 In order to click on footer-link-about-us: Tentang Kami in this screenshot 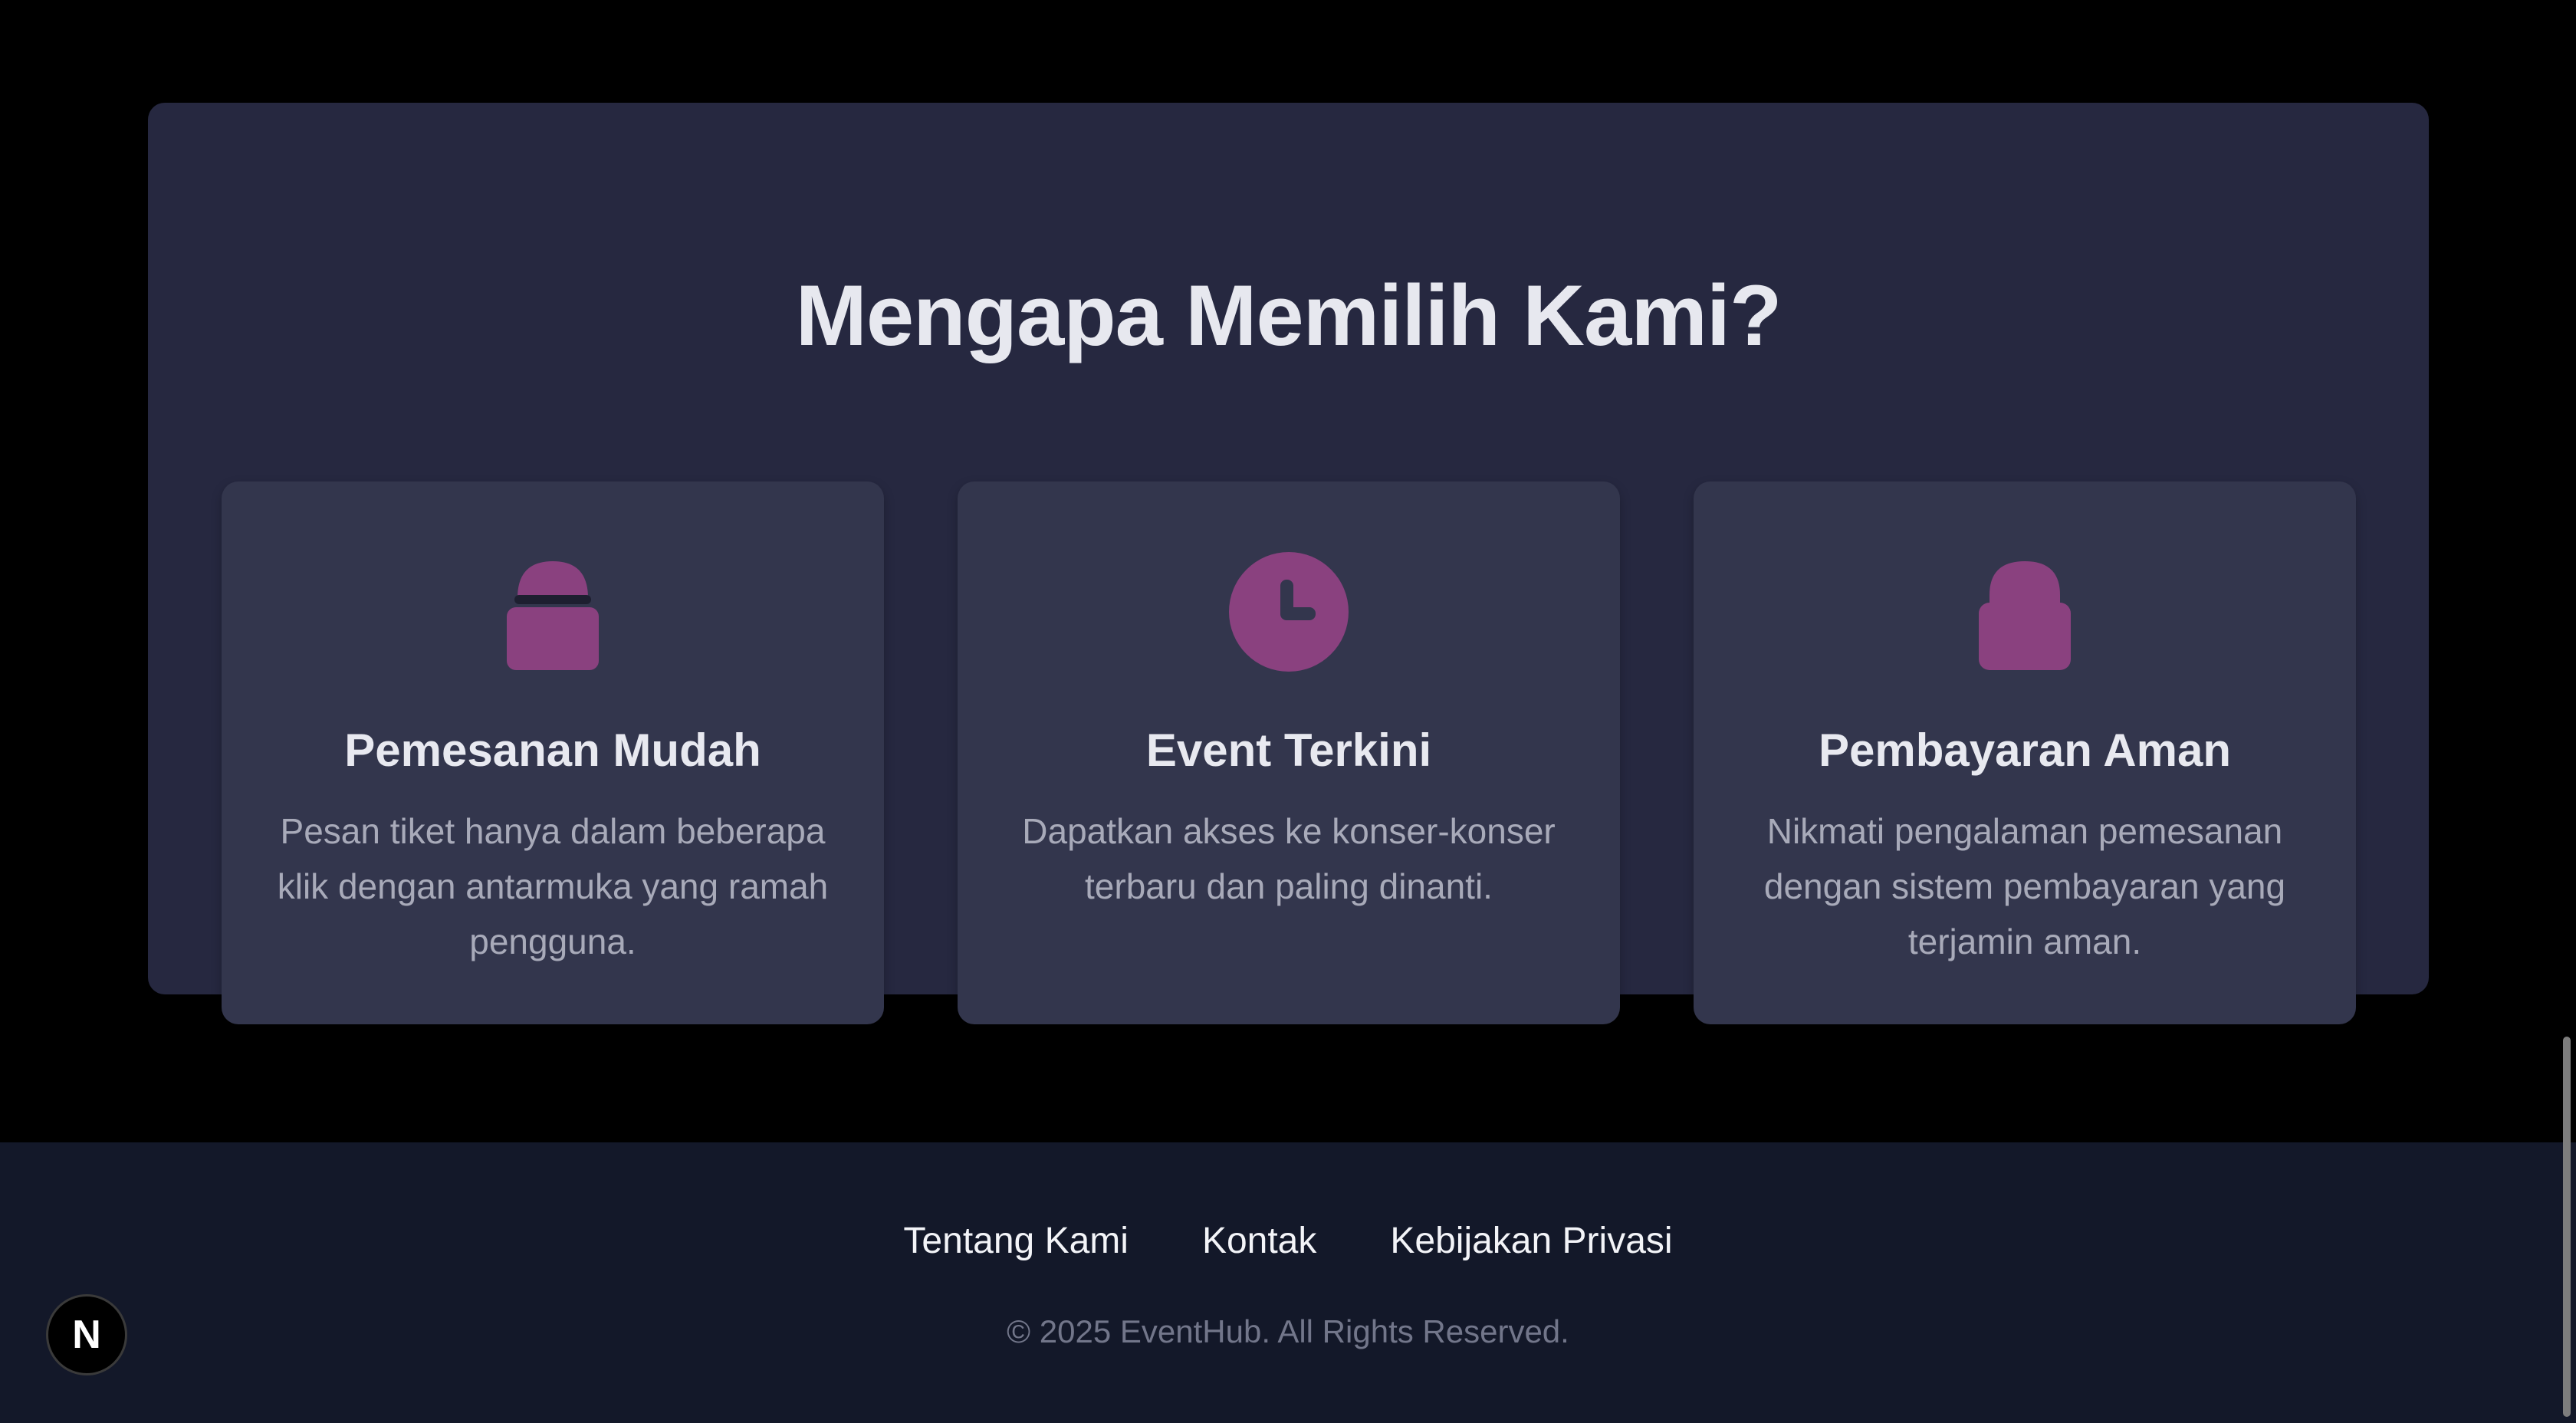, I will do `click(1016, 1241)`.